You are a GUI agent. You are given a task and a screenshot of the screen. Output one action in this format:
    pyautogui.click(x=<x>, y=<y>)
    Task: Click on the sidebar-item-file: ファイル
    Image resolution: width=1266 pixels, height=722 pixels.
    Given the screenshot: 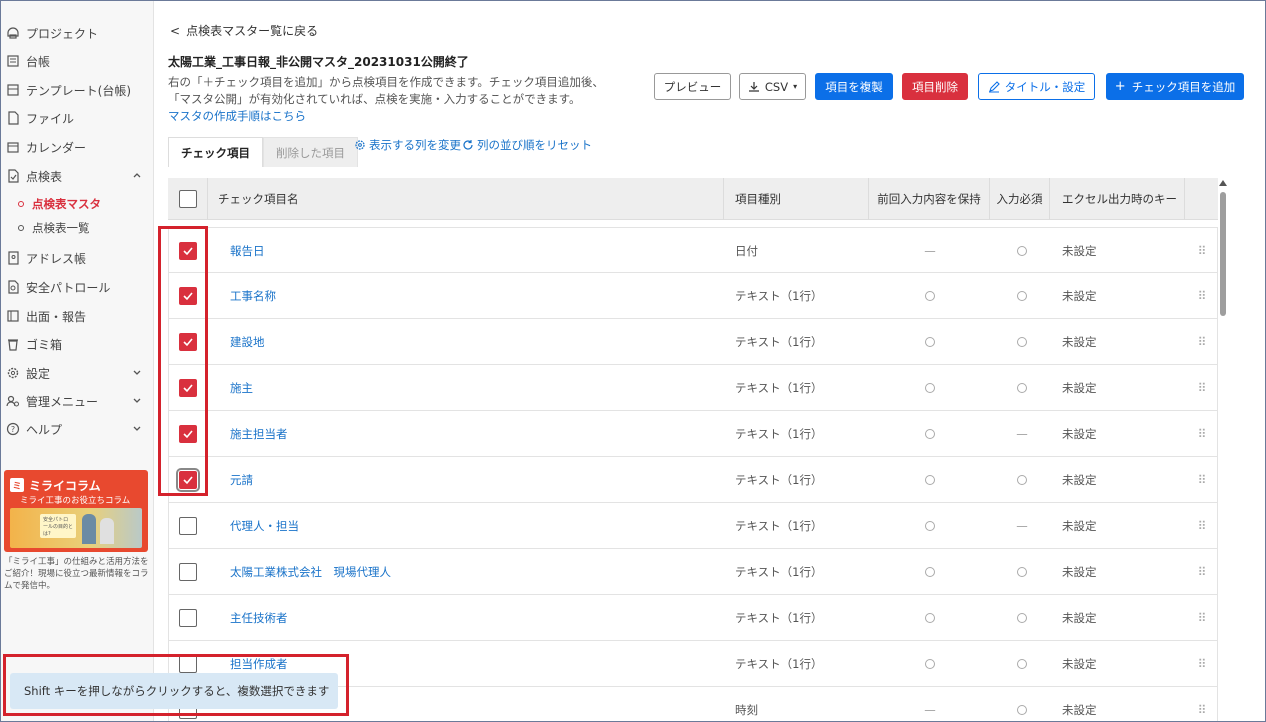 What is the action you would take?
    pyautogui.click(x=77, y=118)
    